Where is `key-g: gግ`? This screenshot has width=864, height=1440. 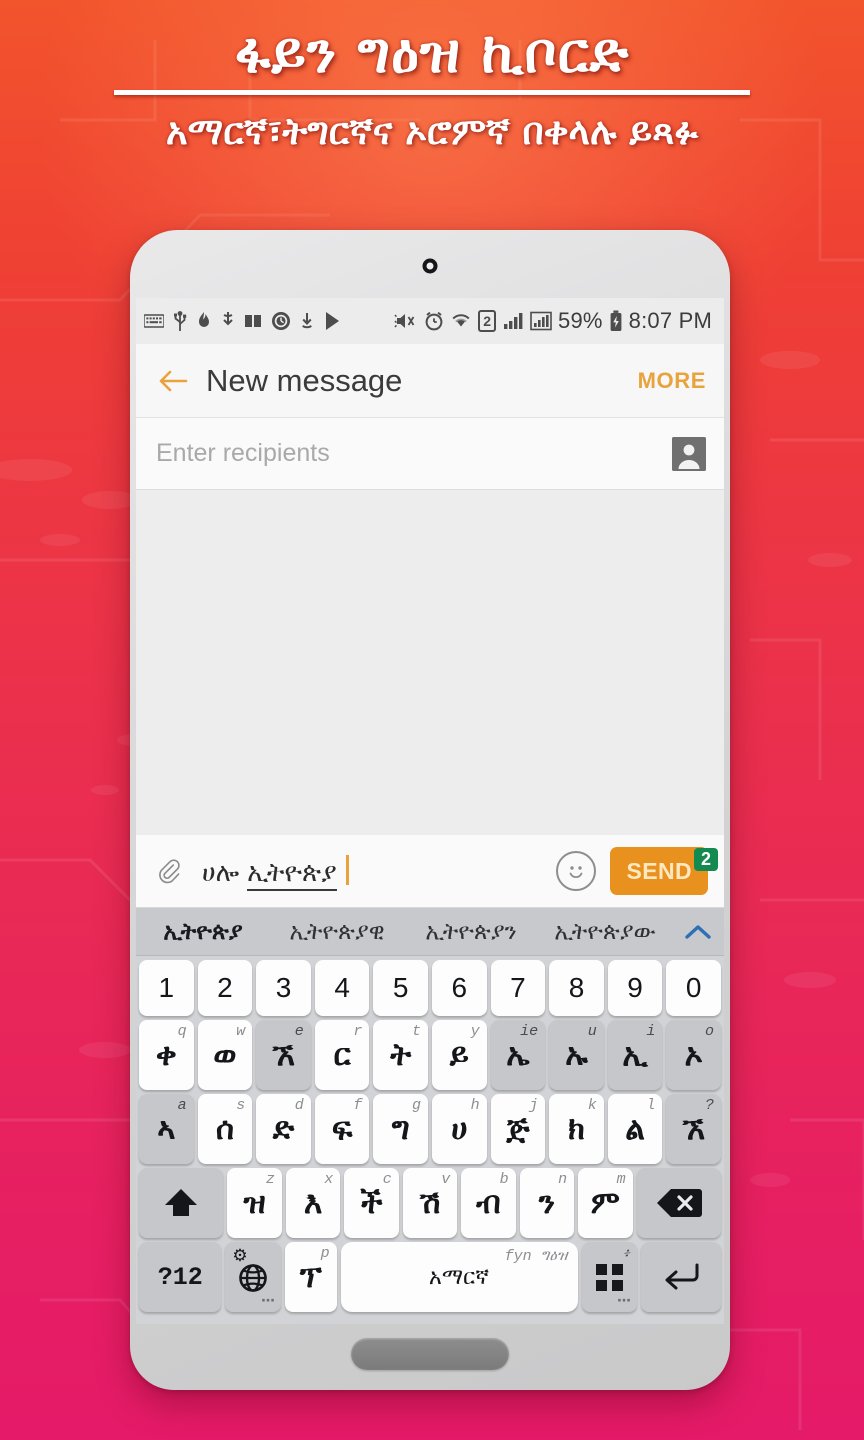
key-g: gግ is located at coordinates (400, 1129).